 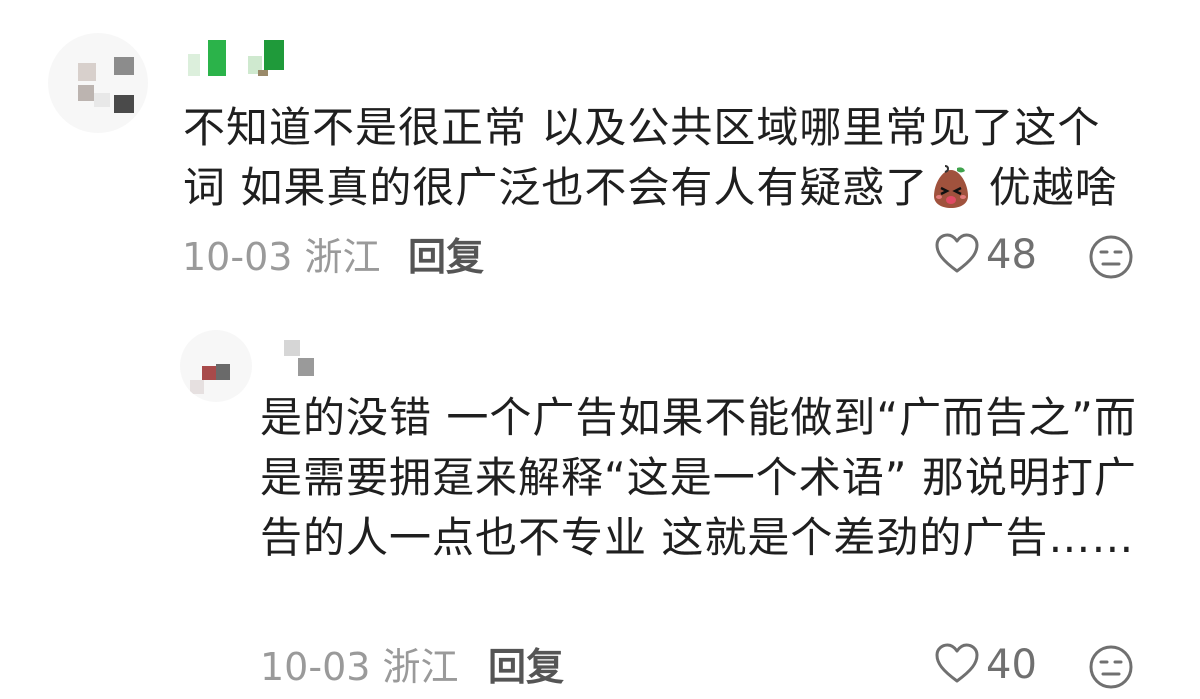 I want to click on reply-username-masked, so click(x=309, y=360).